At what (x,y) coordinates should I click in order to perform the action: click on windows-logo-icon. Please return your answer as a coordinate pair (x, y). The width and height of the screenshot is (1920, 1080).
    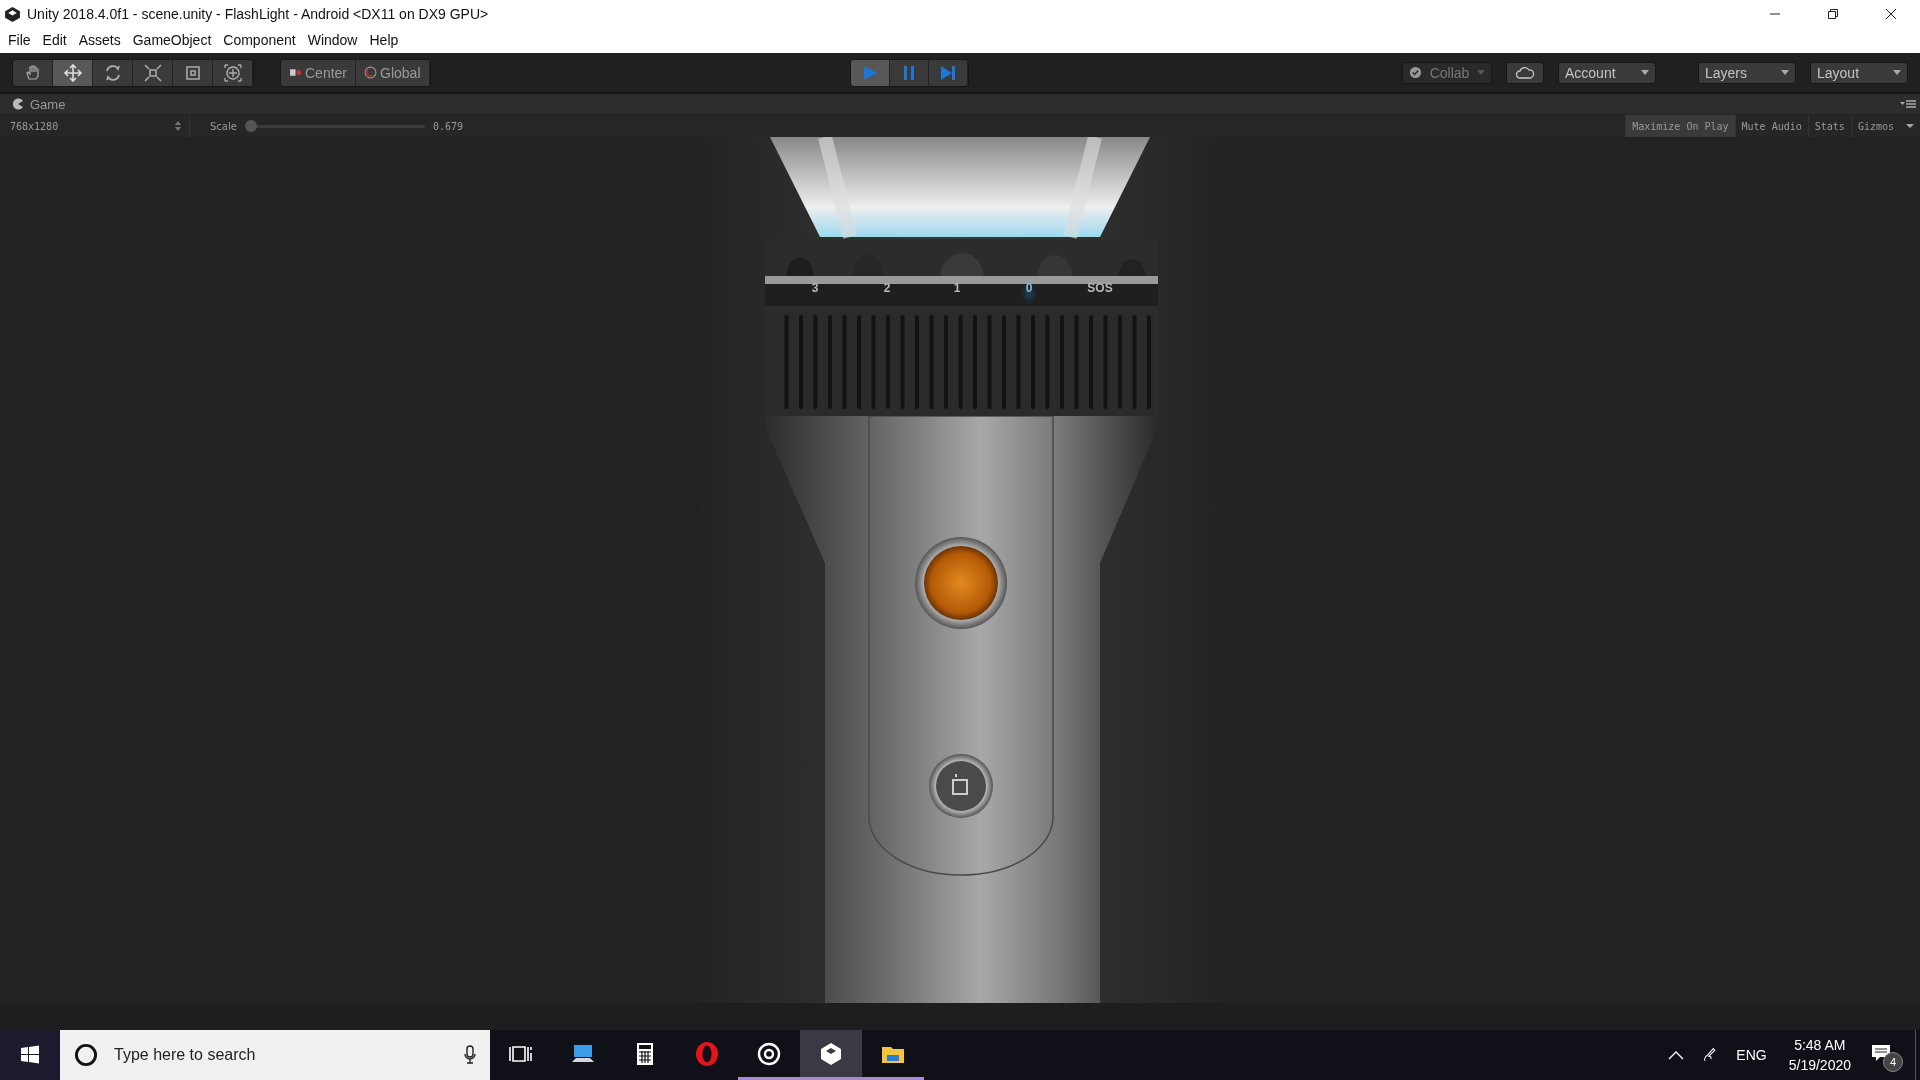
    Looking at the image, I should click on (30, 1055).